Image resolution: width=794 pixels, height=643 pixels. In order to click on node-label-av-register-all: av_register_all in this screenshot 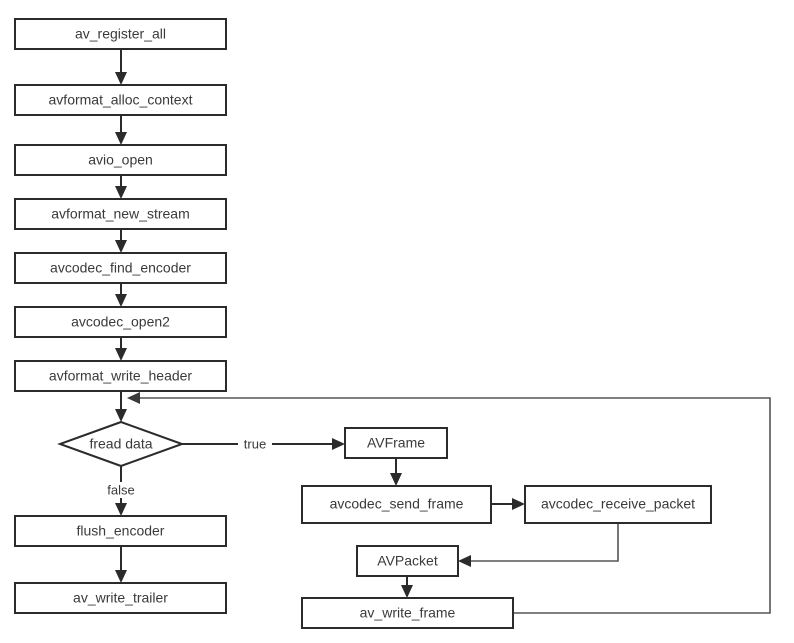, I will do `click(120, 34)`.